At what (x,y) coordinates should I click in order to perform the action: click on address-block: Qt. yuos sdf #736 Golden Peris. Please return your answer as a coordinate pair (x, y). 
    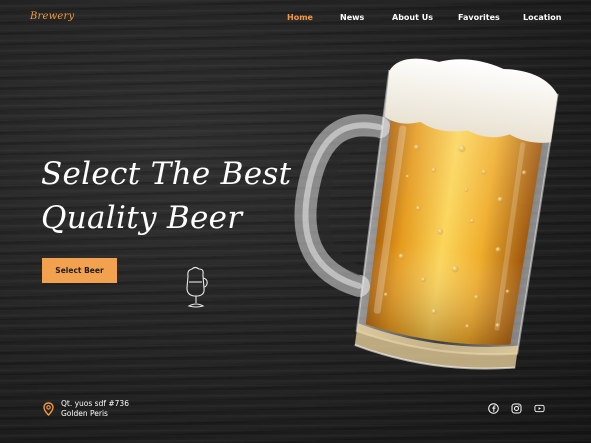
    Looking at the image, I should click on (86, 409).